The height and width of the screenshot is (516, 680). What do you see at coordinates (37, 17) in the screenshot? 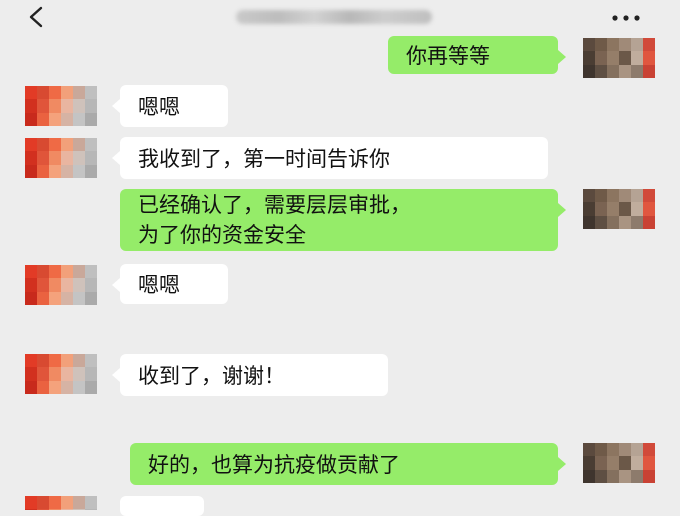
I see `chevron-left-icon` at bounding box center [37, 17].